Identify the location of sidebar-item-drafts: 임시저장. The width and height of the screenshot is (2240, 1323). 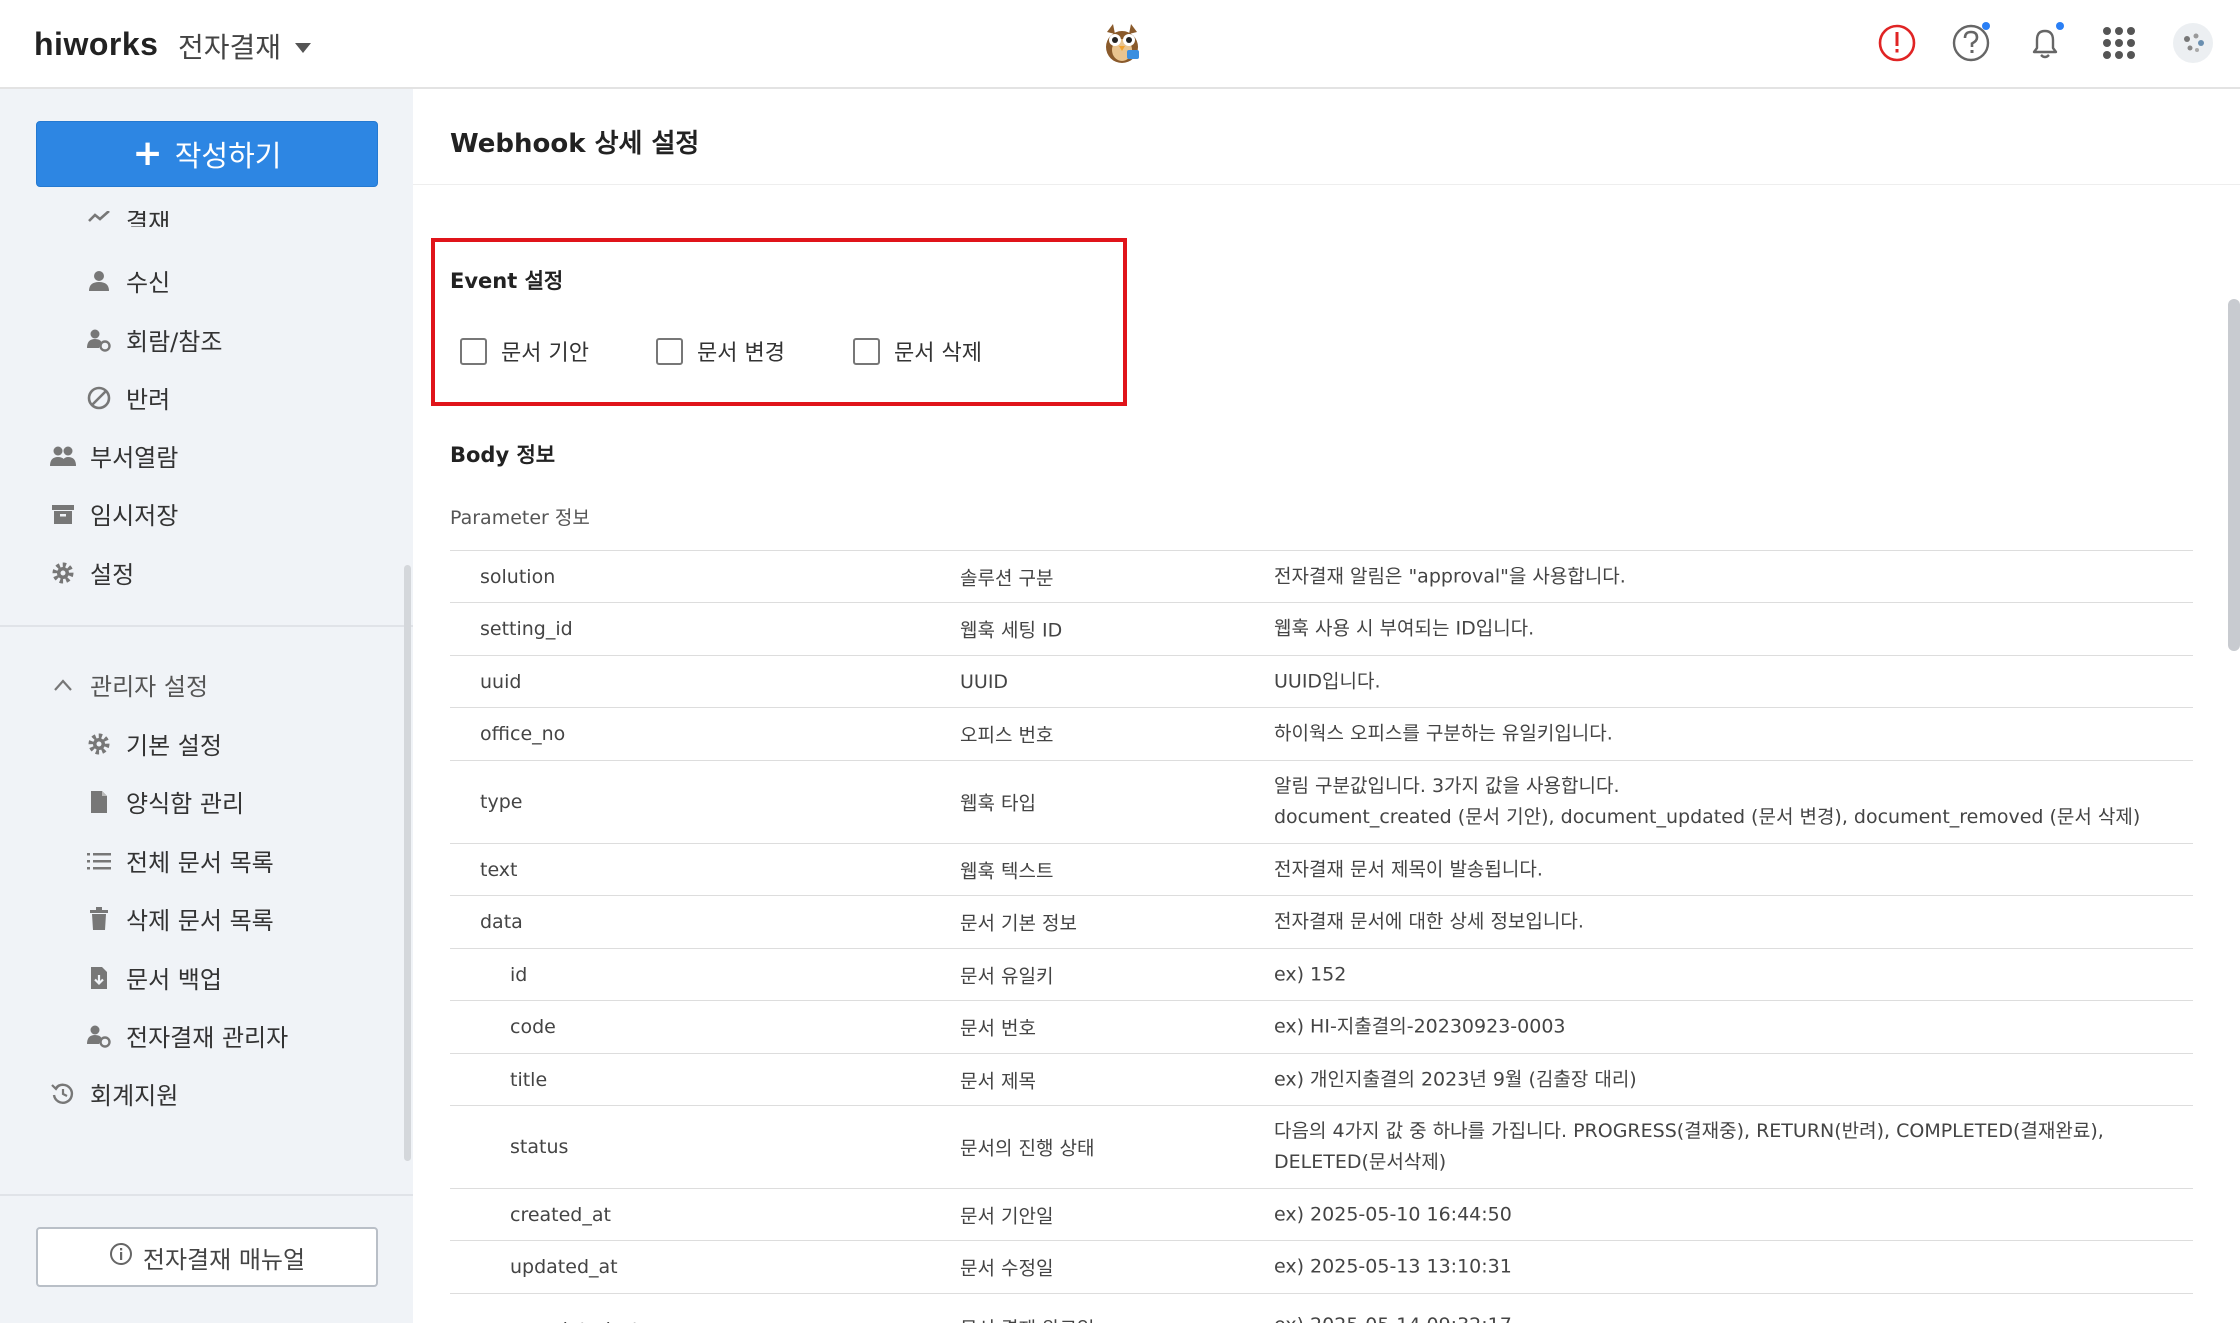
(114, 513).